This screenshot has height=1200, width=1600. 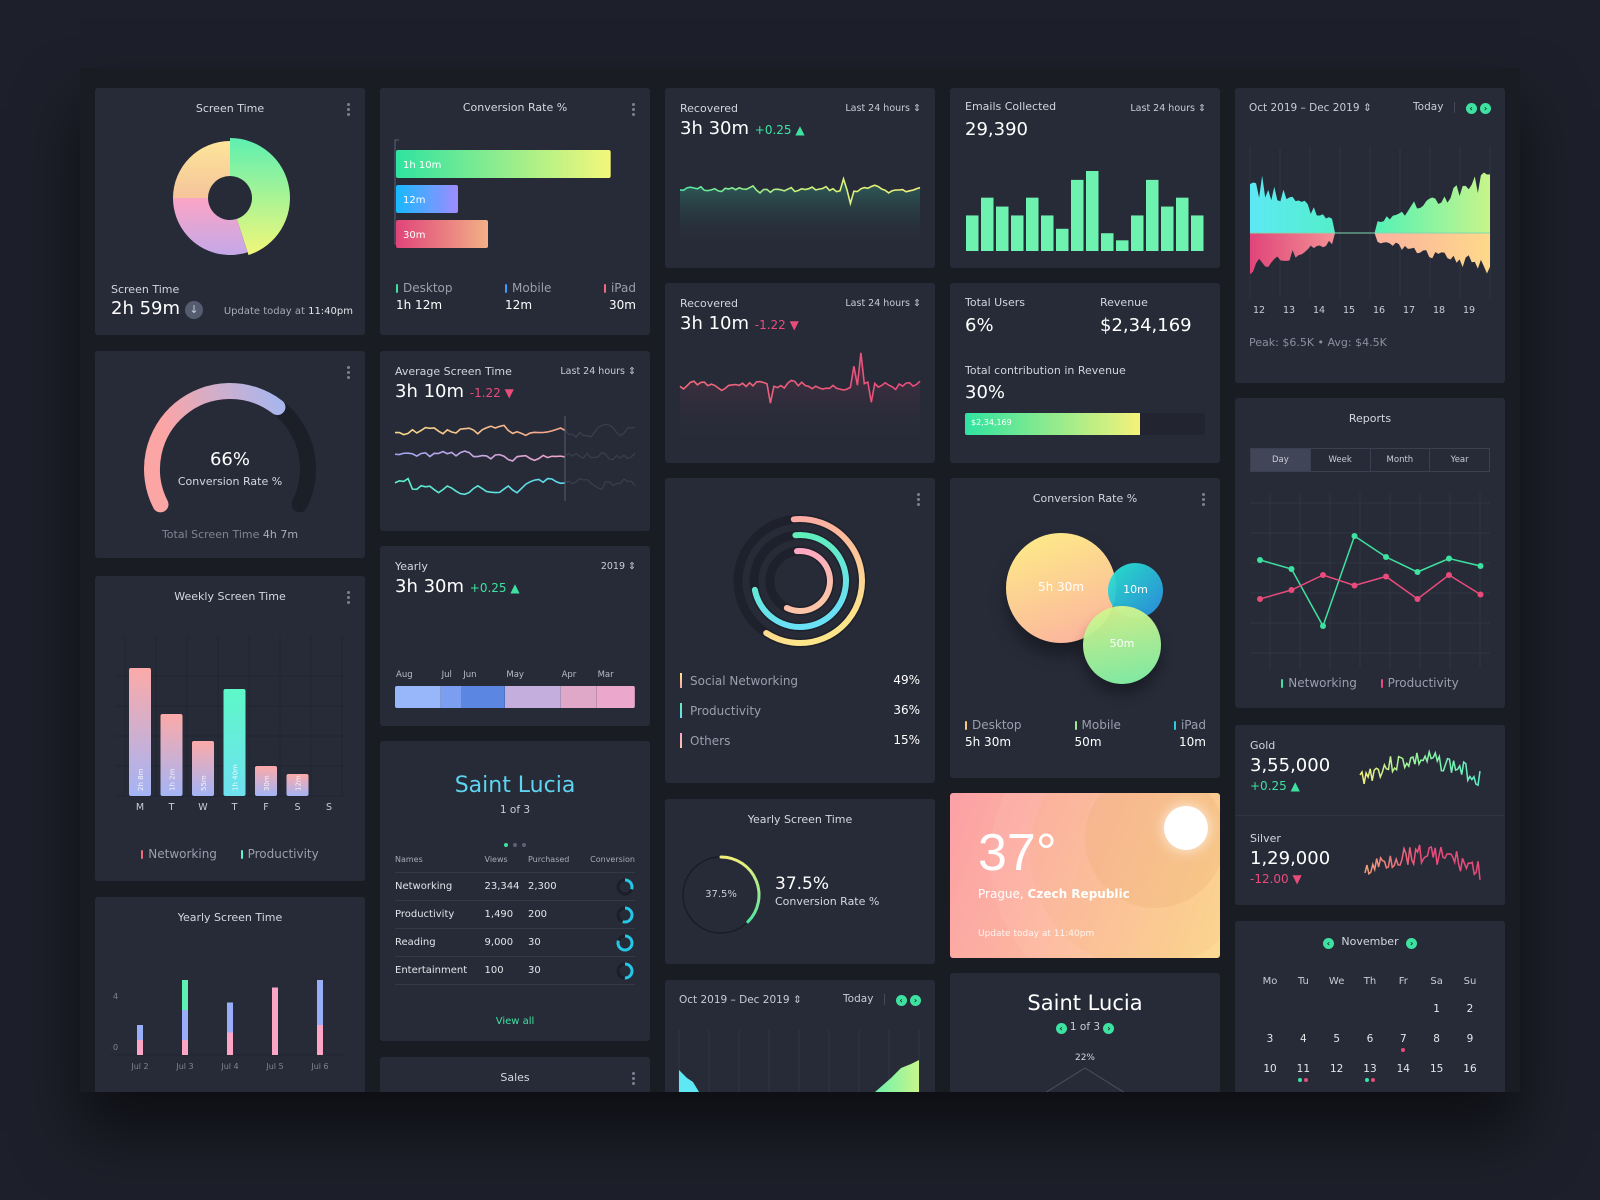 I want to click on calendar-day: 14, so click(x=1403, y=1069).